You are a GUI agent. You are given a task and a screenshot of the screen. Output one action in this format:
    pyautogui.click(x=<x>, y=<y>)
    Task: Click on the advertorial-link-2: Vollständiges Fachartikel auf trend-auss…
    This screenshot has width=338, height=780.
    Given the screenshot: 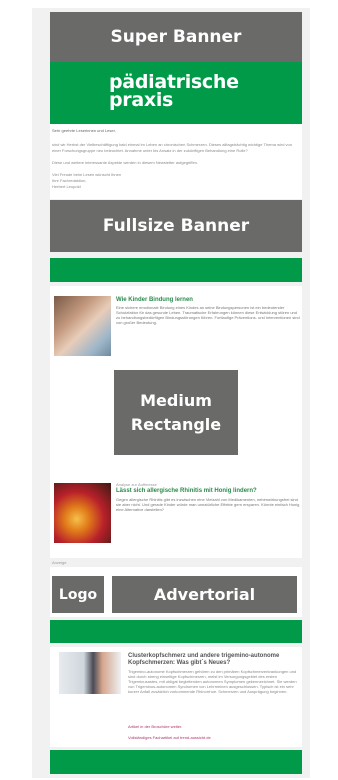 What is the action you would take?
    pyautogui.click(x=214, y=737)
    